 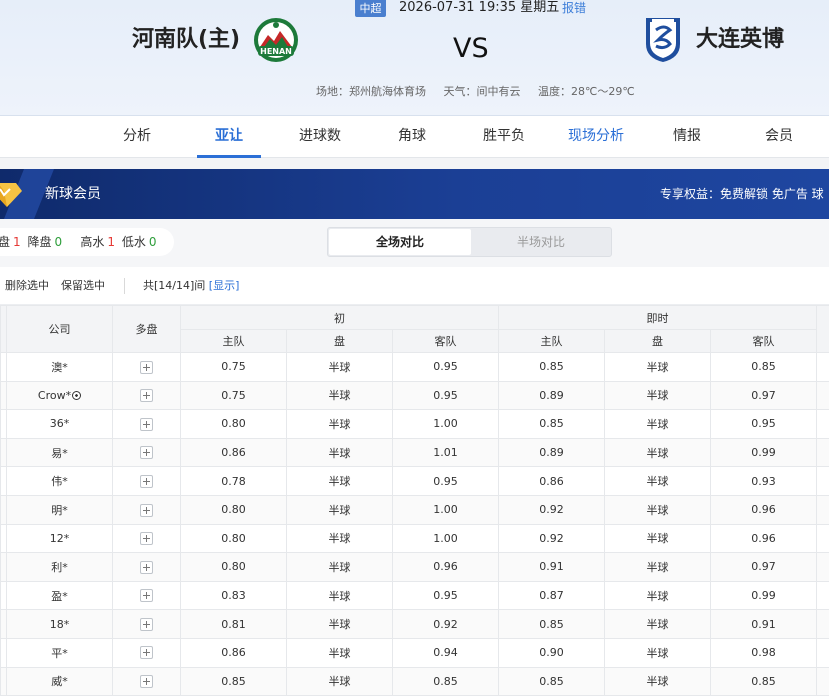 I want to click on tab-intel: 情报, so click(x=687, y=137).